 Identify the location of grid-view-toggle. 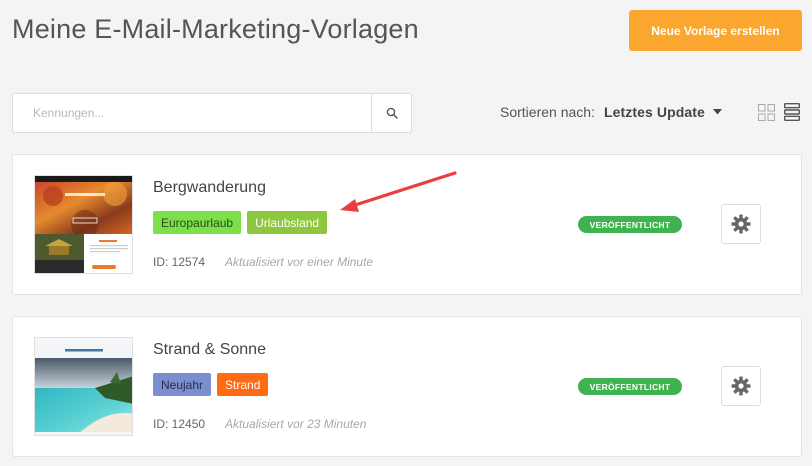
(766, 115).